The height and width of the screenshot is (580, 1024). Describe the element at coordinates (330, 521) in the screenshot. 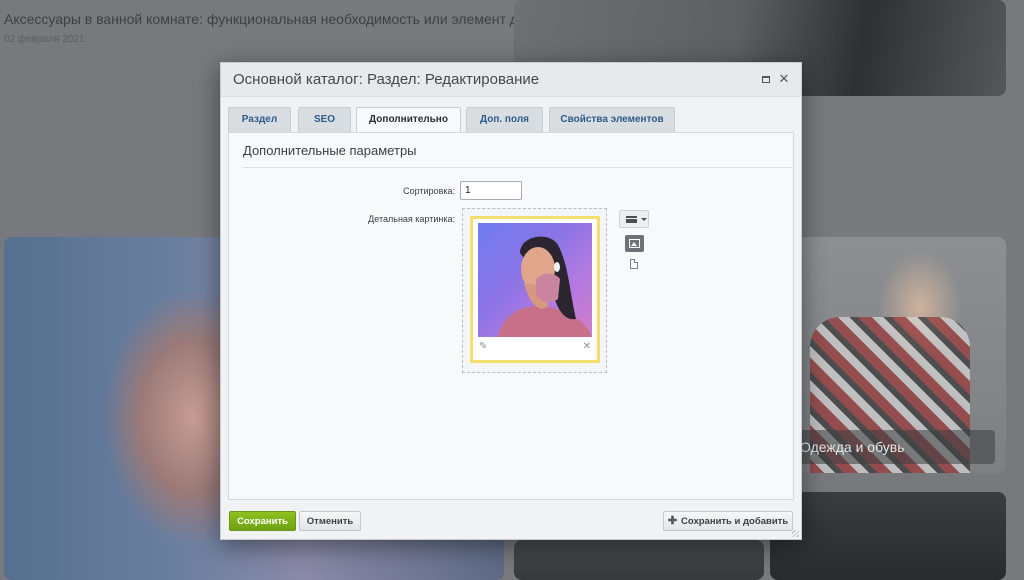

I see `cancel-button: Отменить` at that location.